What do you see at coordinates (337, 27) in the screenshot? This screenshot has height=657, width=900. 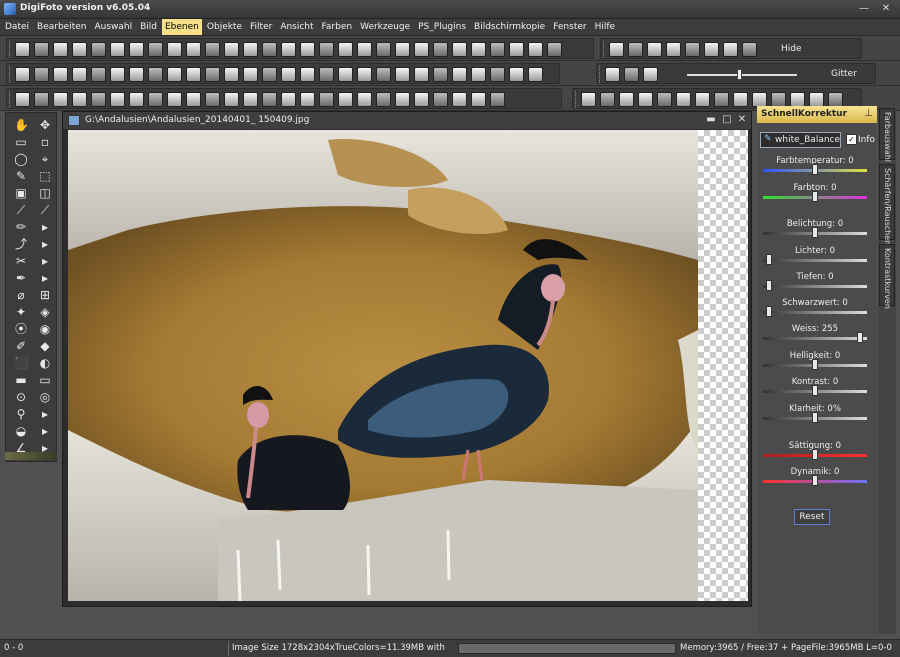 I see `menu-item-farben: Farben` at bounding box center [337, 27].